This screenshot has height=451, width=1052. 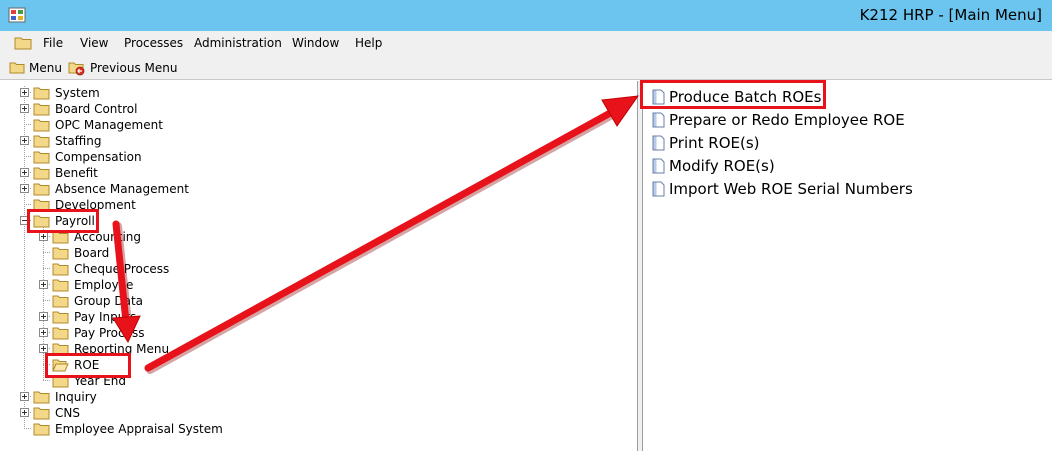 I want to click on tree-label: Accounting, so click(x=108, y=237).